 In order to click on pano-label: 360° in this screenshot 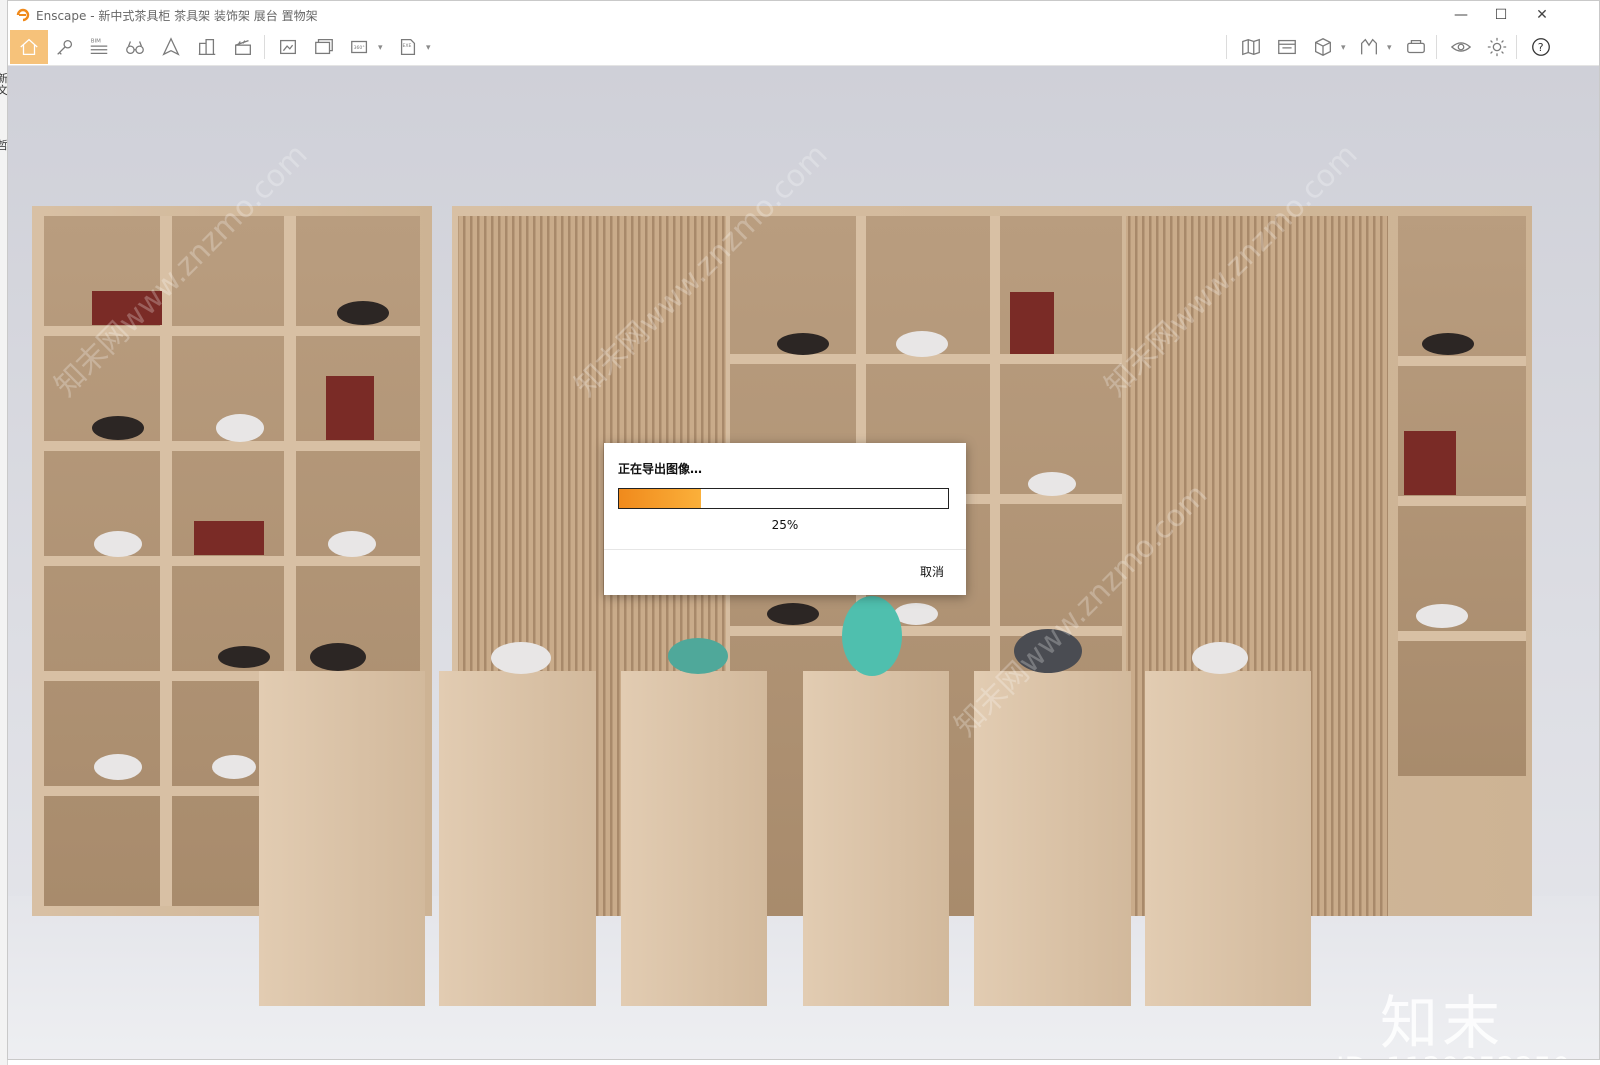, I will do `click(359, 48)`.